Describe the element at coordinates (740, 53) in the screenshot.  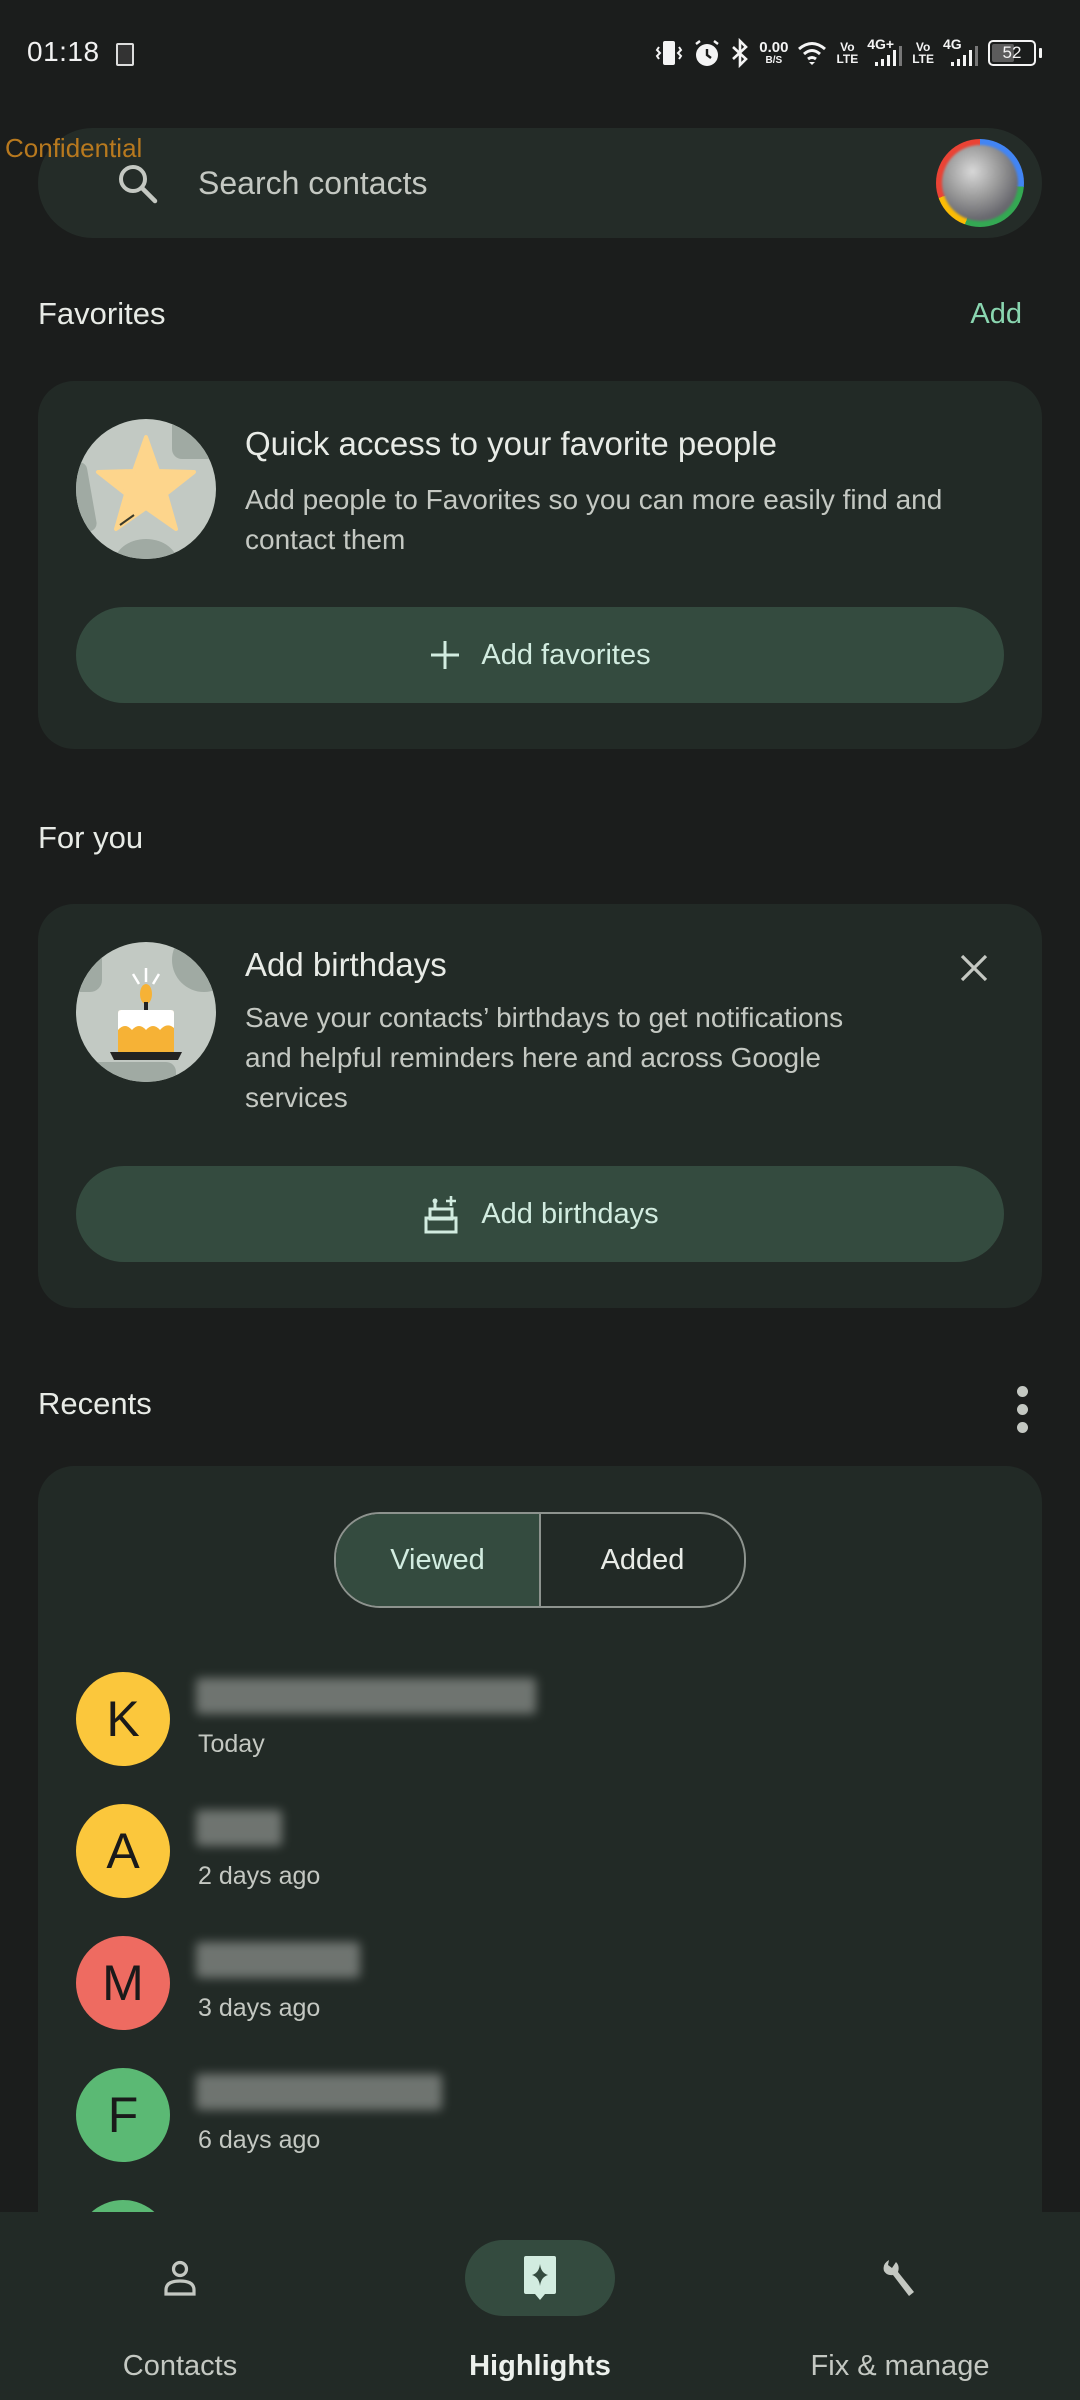
I see `bluetooth-icon` at that location.